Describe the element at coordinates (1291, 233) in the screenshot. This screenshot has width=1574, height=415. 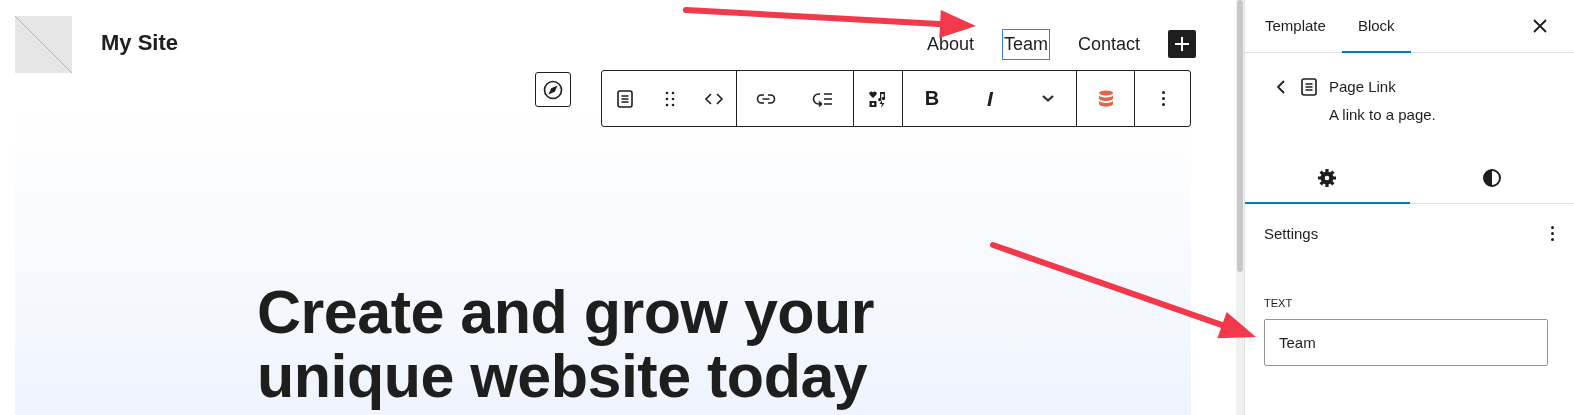
I see `section-title: Settings` at that location.